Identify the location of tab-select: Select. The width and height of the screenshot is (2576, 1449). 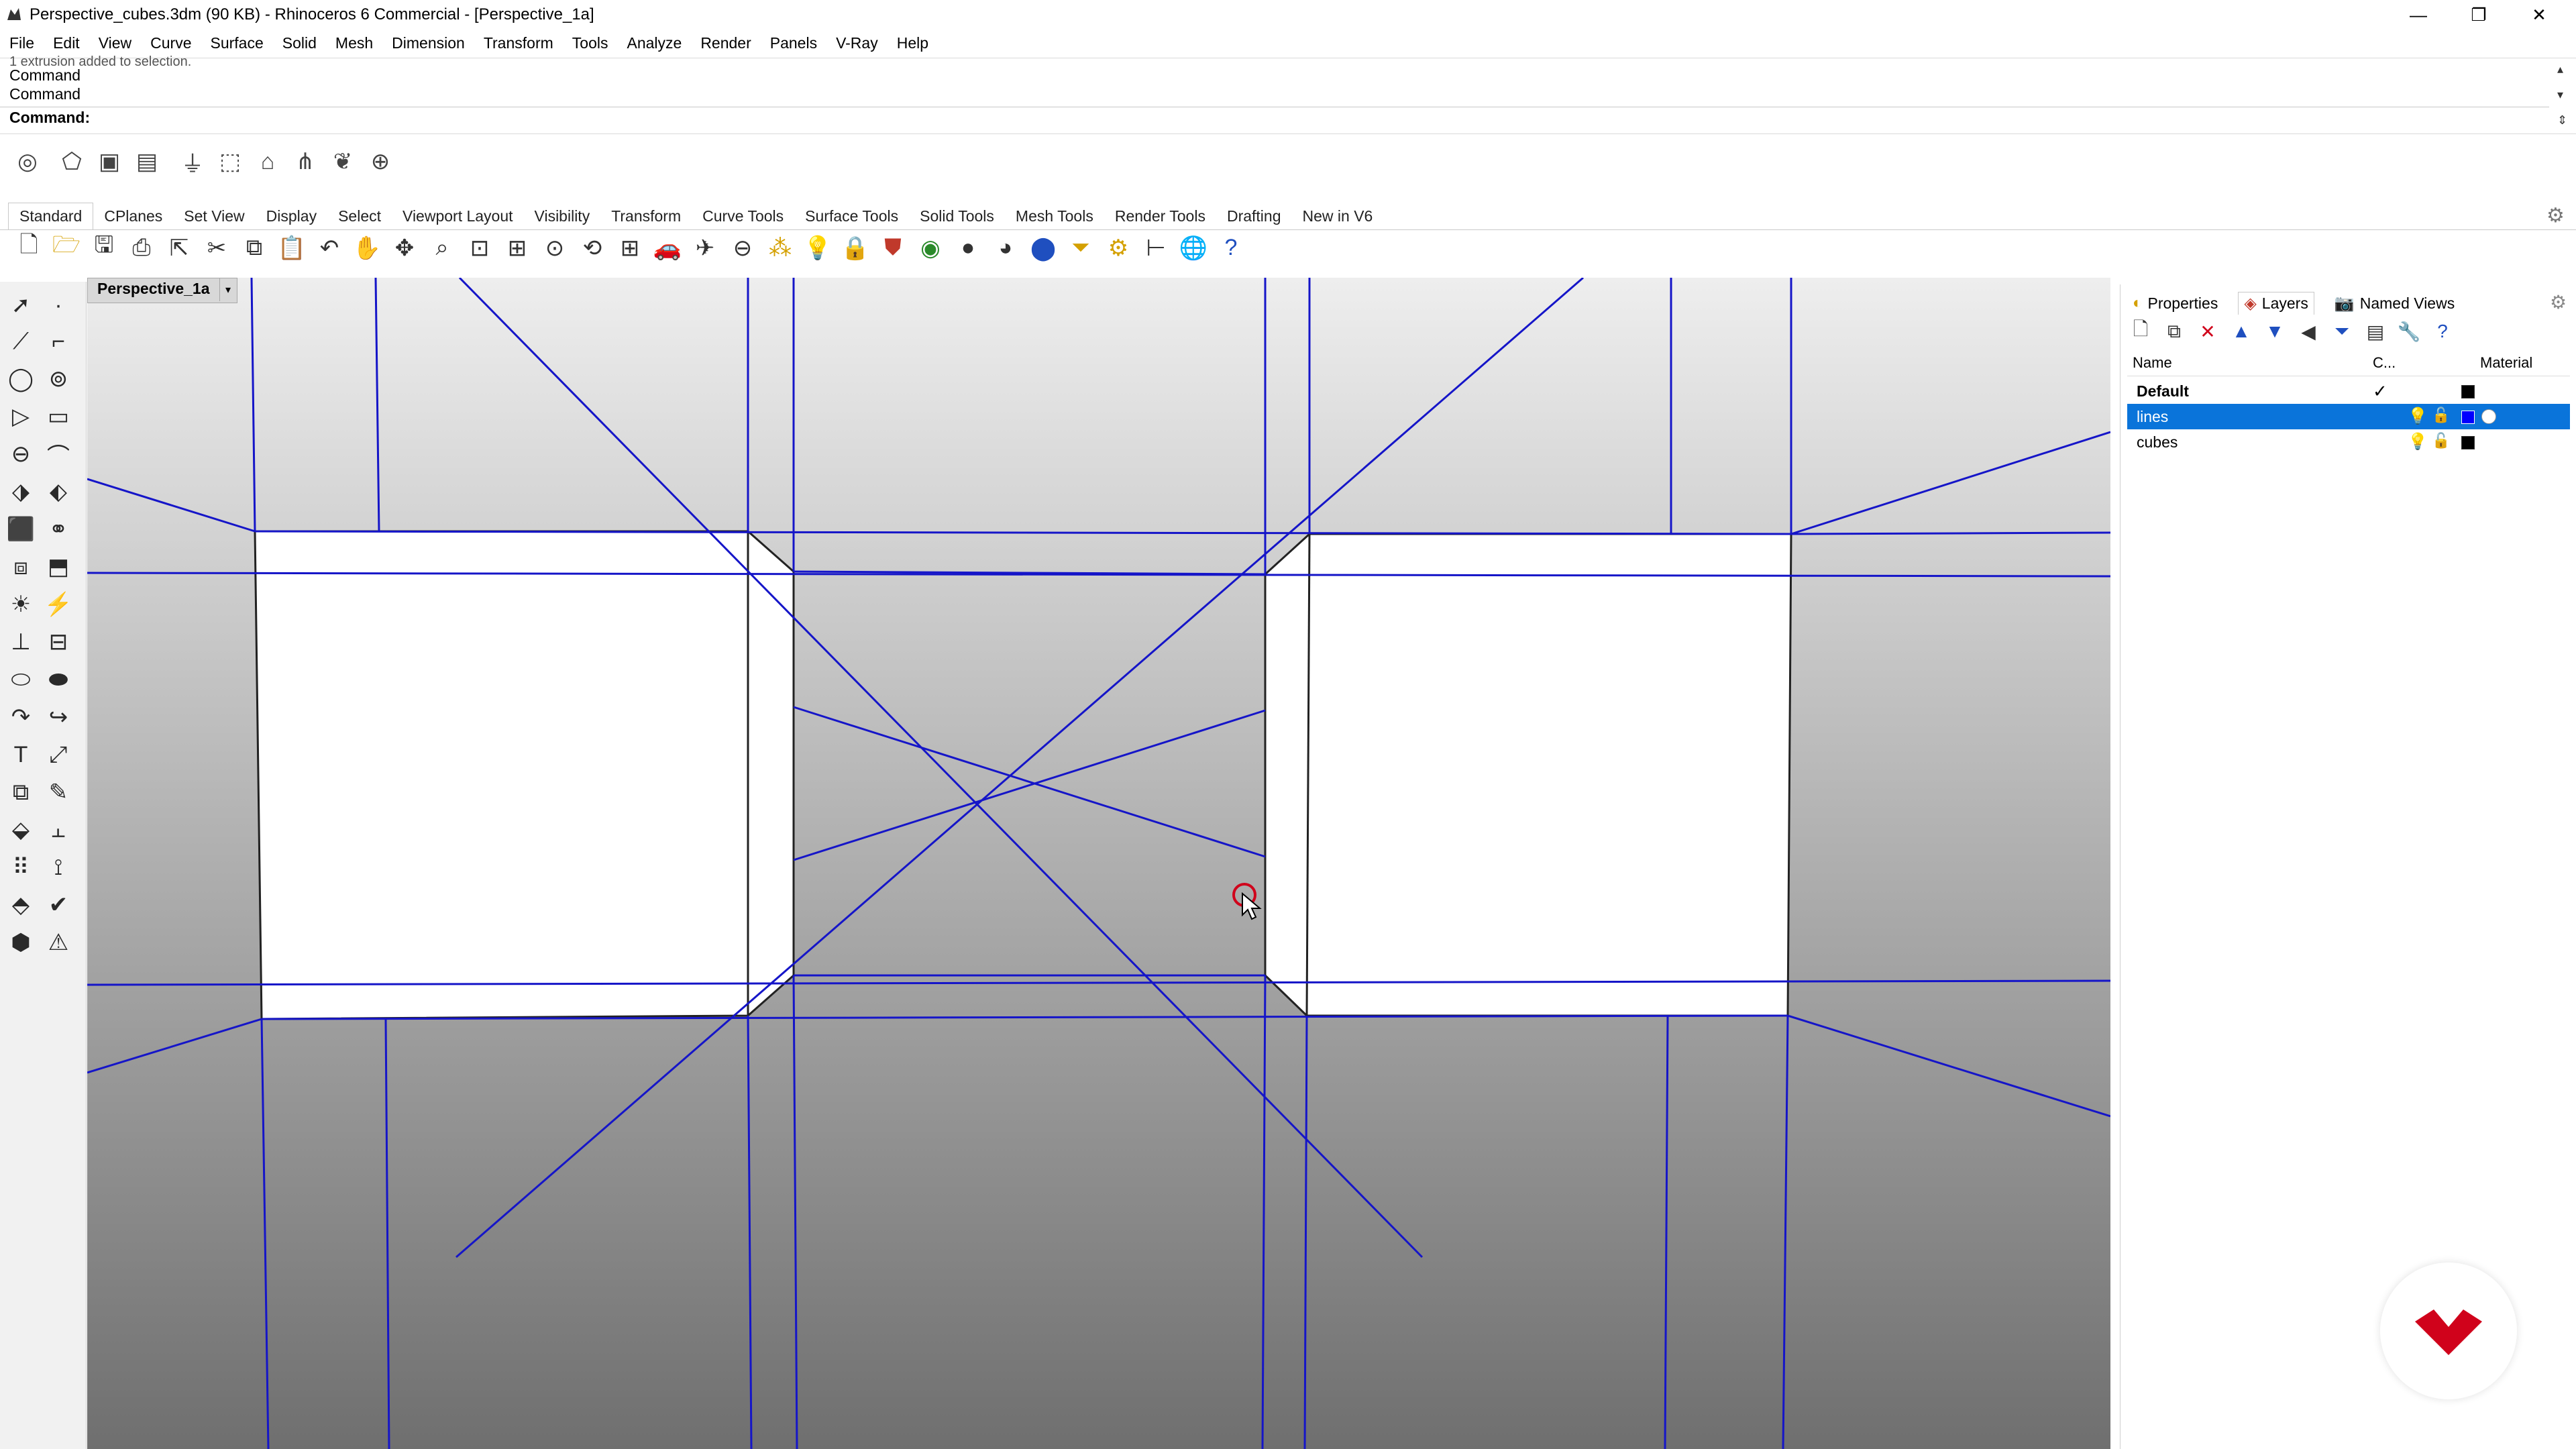
(359, 216).